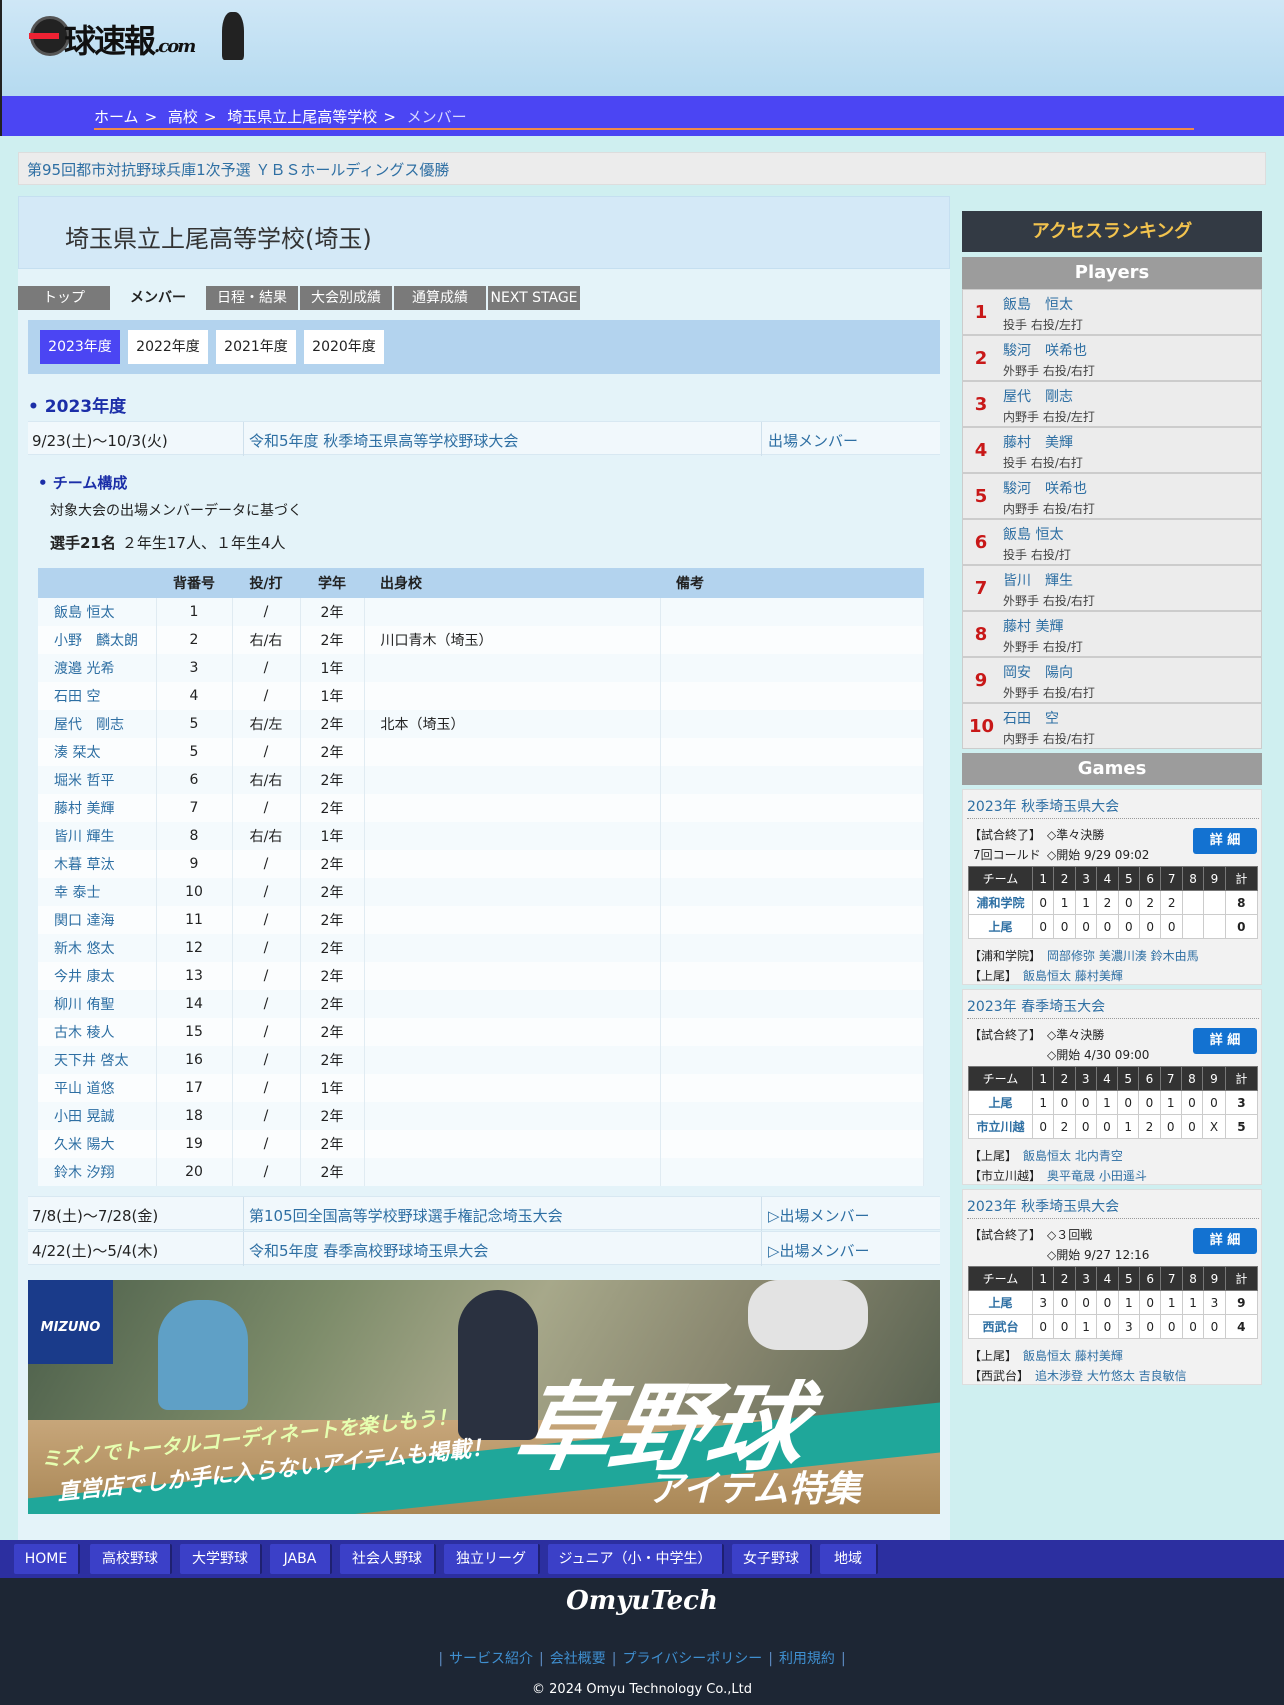  I want to click on year-button-2022: 2022年度, so click(168, 347).